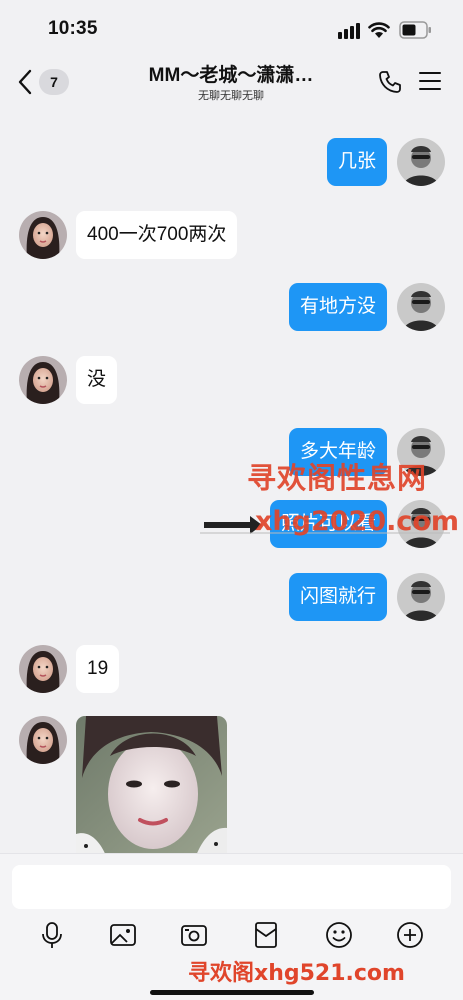 The width and height of the screenshot is (463, 1000). Describe the element at coordinates (231, 96) in the screenshot. I see `chat-subtitle: 无聊无聊无聊` at that location.